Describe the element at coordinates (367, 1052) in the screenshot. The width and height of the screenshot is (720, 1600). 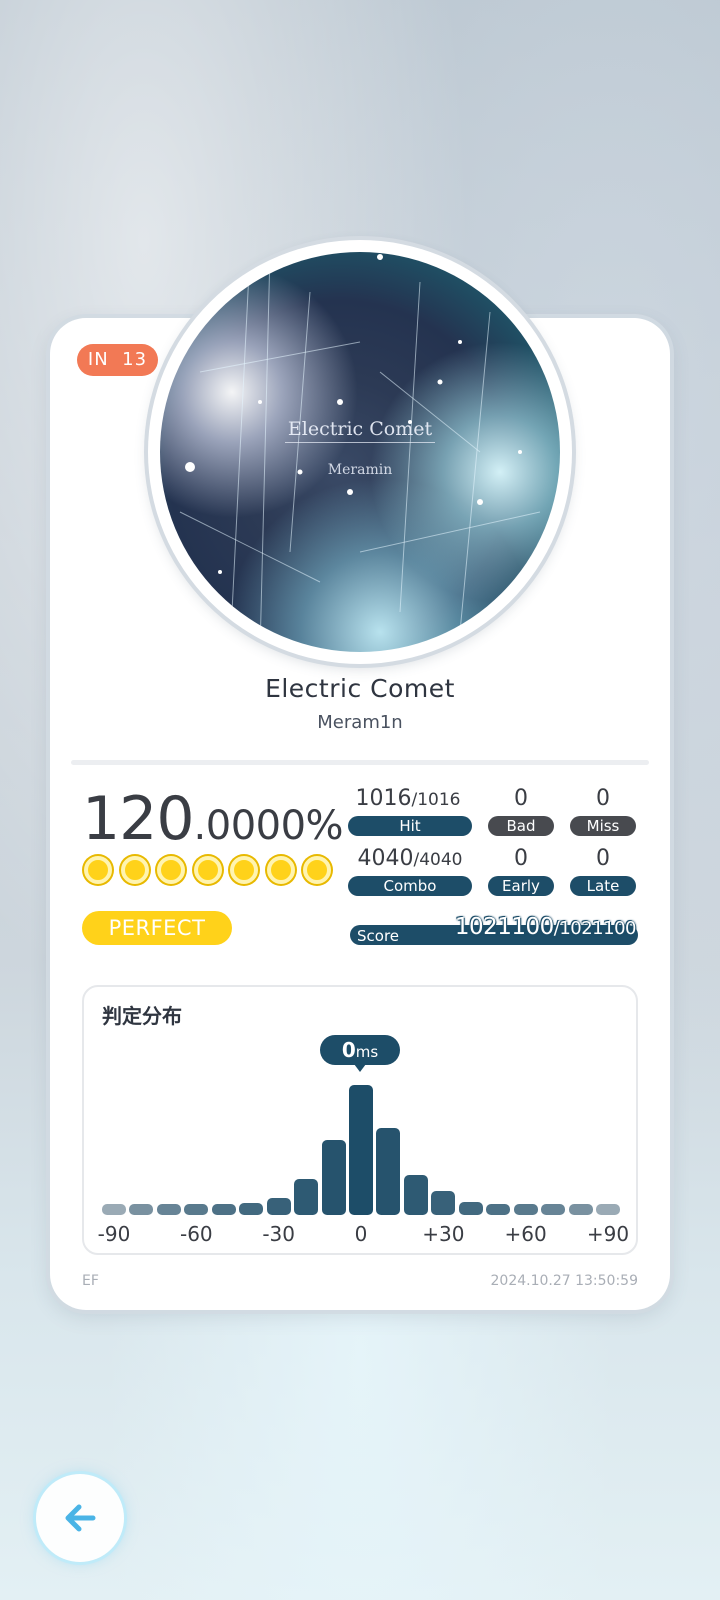
I see `offset-unit: ms` at that location.